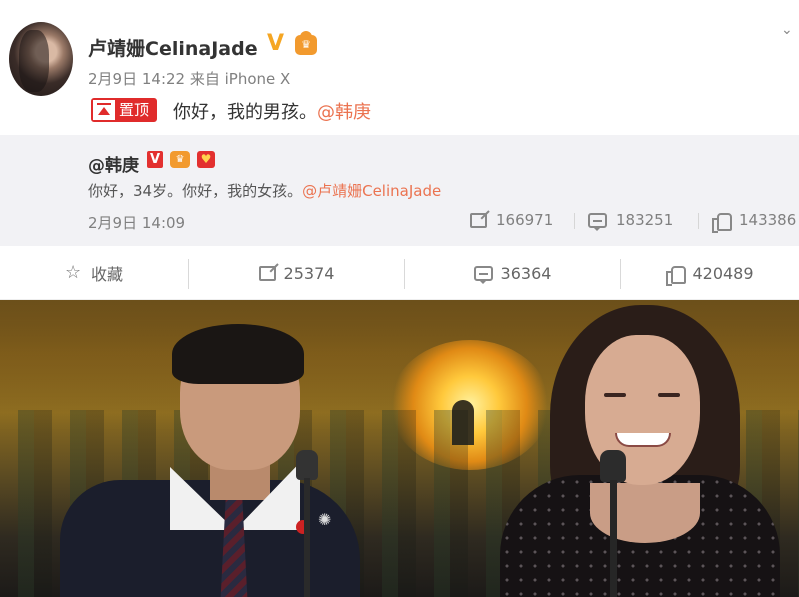 Image resolution: width=799 pixels, height=597 pixels. Describe the element at coordinates (73, 272) in the screenshot. I see `star-icon: ☆` at that location.